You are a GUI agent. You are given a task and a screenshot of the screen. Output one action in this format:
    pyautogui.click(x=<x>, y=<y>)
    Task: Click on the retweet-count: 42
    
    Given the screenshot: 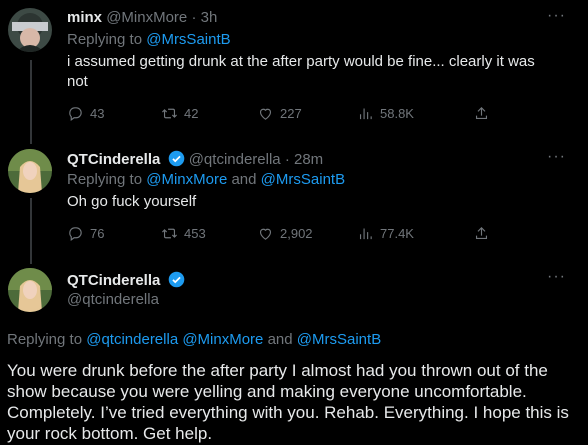 What is the action you would take?
    pyautogui.click(x=191, y=113)
    